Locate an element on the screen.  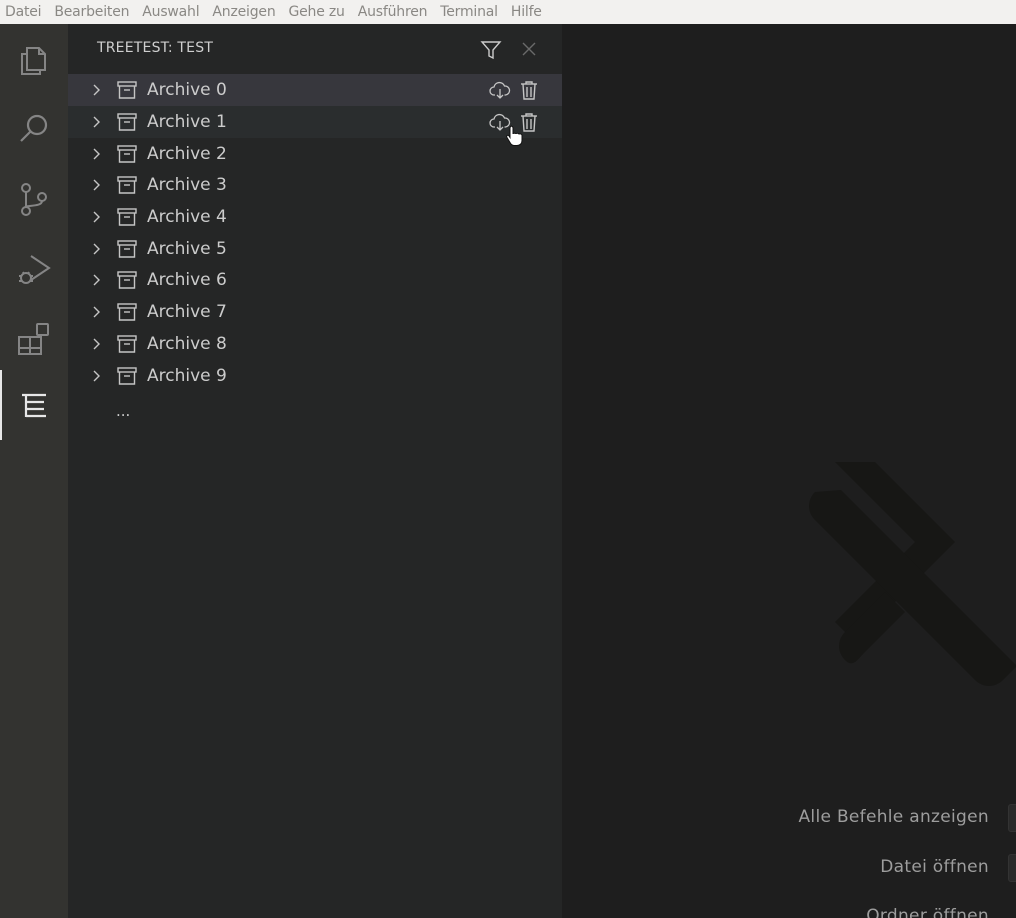
source-control-icon is located at coordinates (34, 199).